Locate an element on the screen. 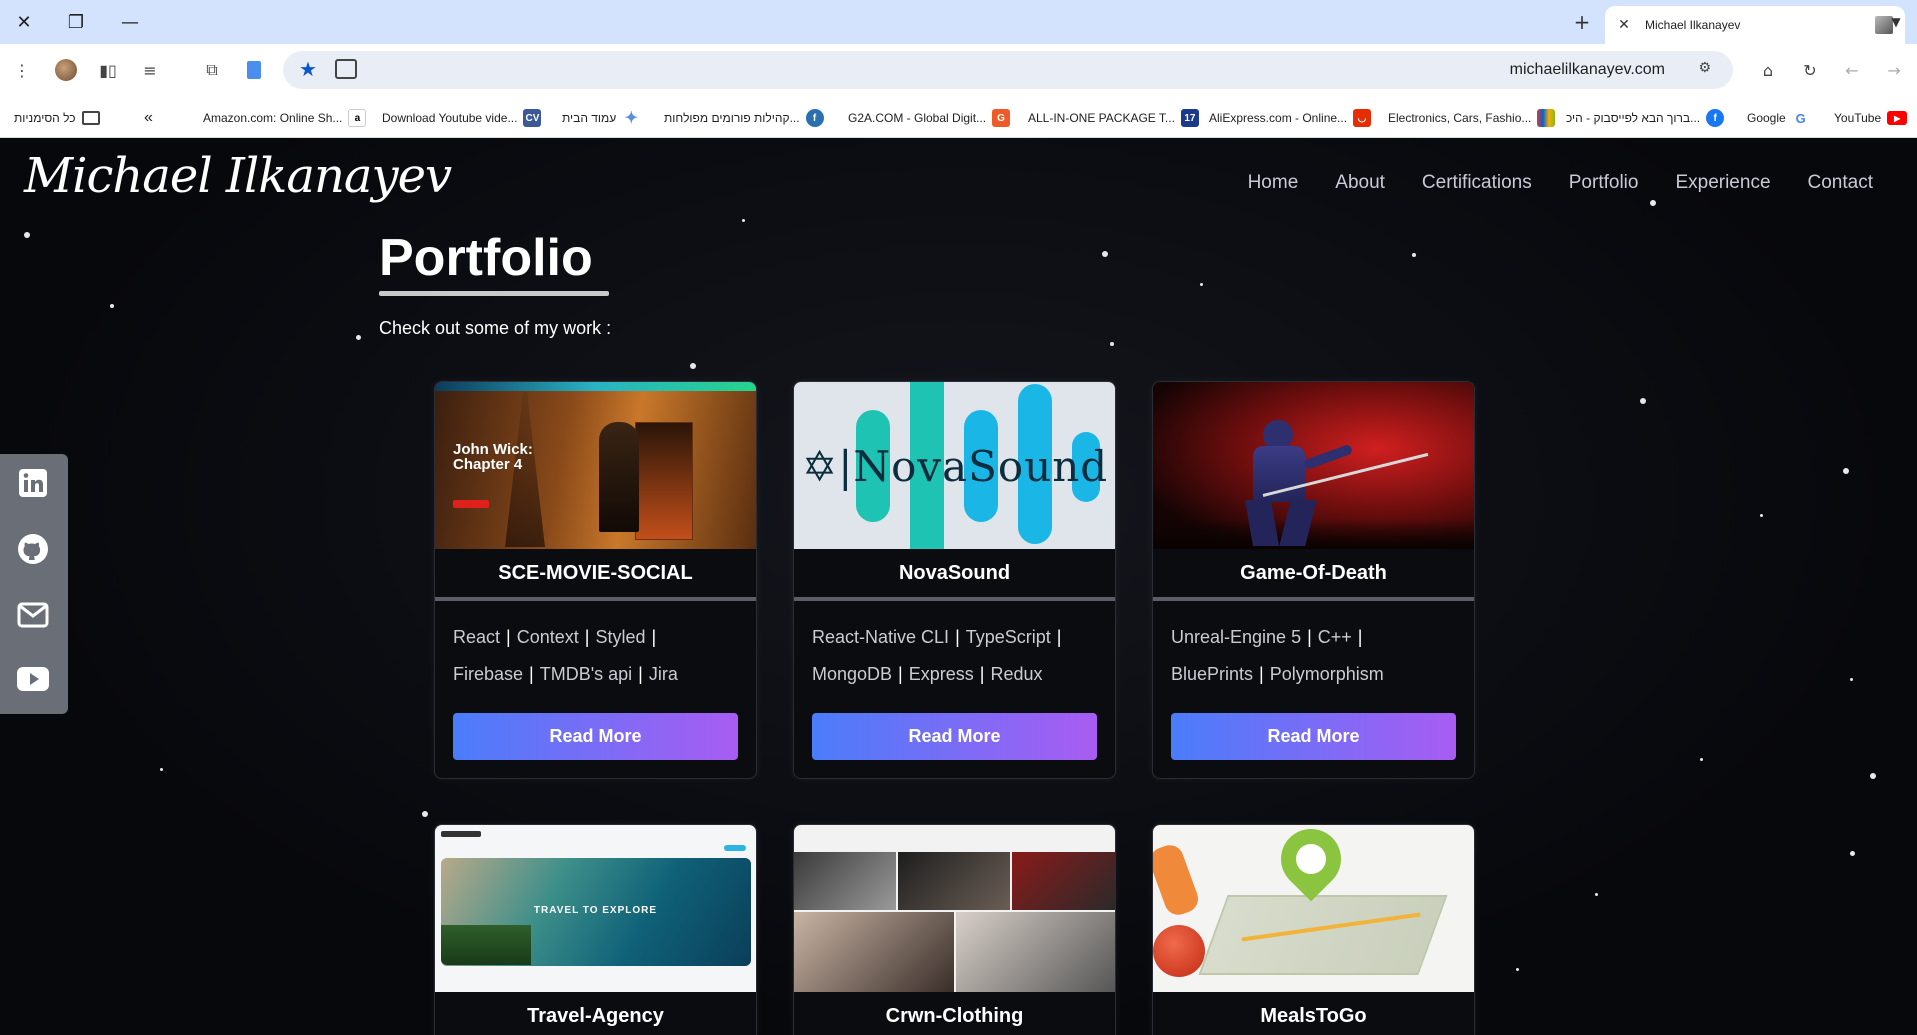 This screenshot has width=1917, height=1035. nav-contact: Contact is located at coordinates (1840, 183).